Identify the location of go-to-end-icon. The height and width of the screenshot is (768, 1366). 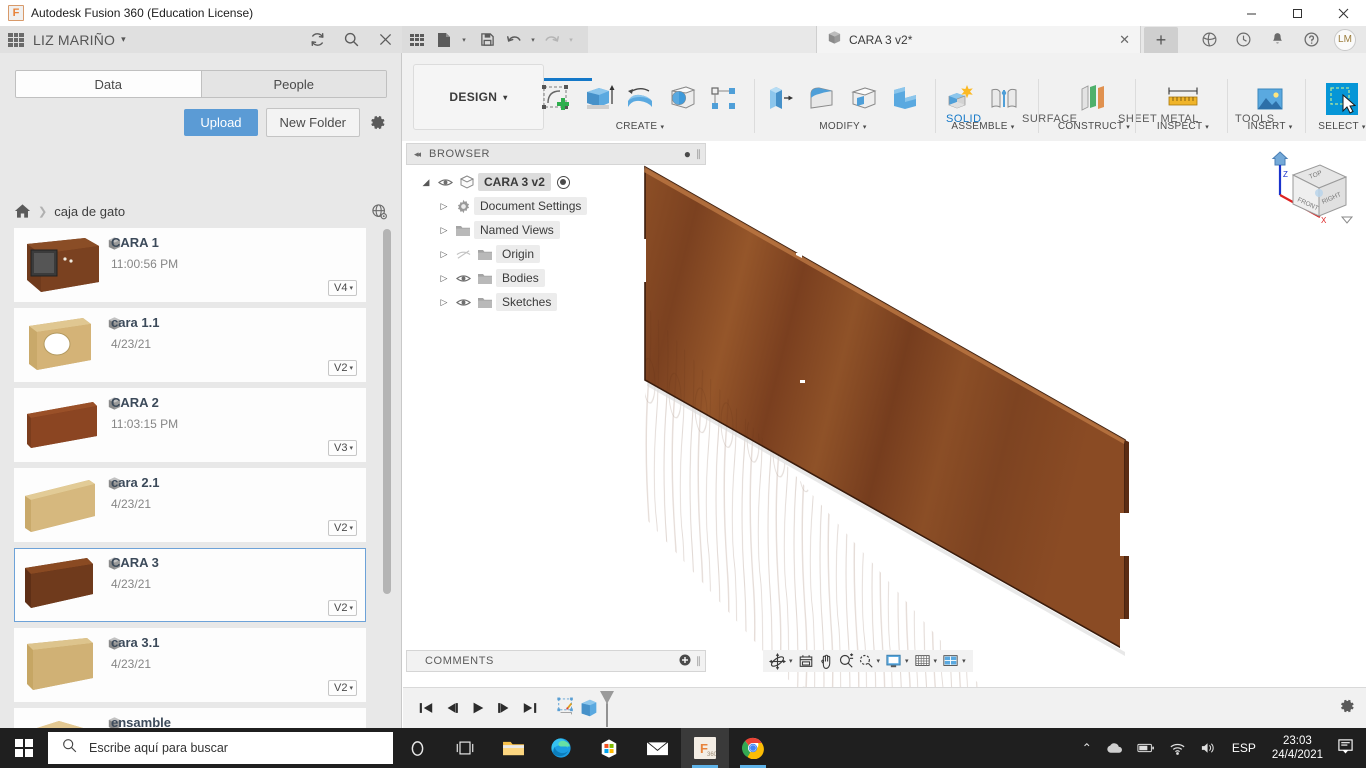
(530, 708).